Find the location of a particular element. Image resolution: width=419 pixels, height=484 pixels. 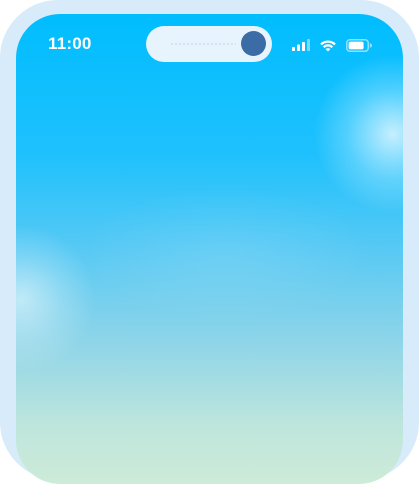

cellular-signal-icon is located at coordinates (301, 45).